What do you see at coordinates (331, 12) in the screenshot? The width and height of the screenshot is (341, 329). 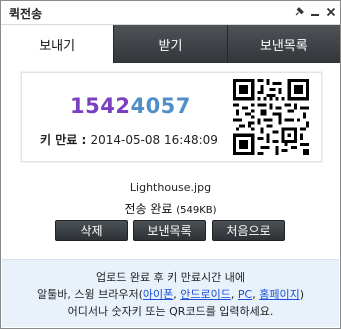 I see `close-icon` at bounding box center [331, 12].